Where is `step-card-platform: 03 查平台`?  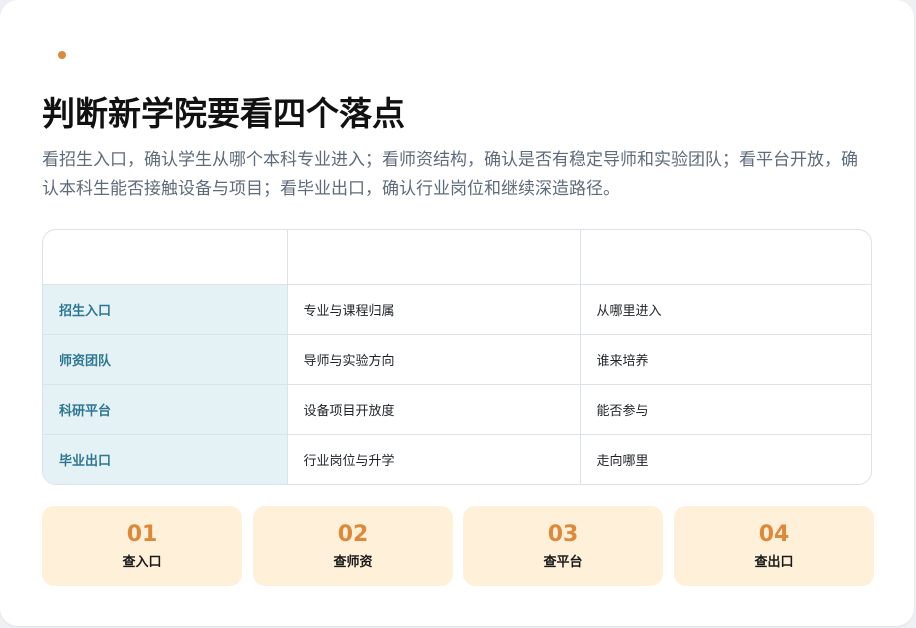 step-card-platform: 03 查平台 is located at coordinates (563, 546).